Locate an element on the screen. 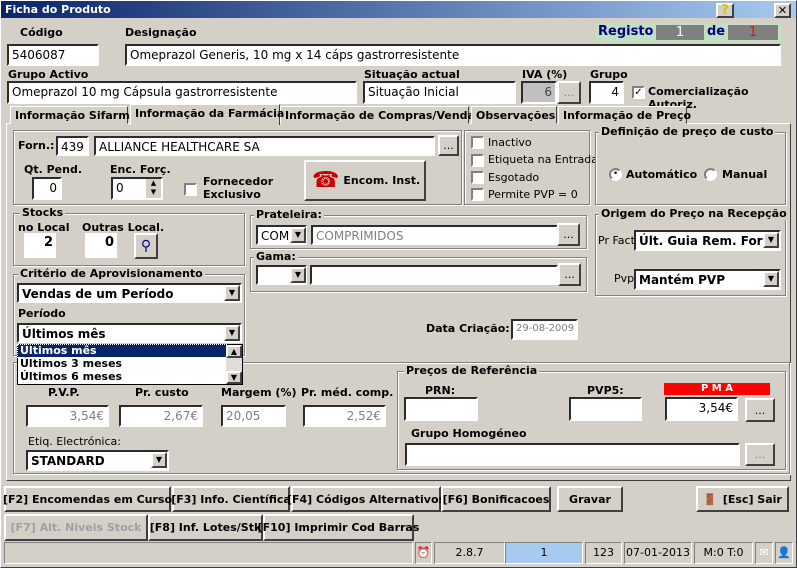  sair-label: [Esc] Sair is located at coordinates (752, 499).